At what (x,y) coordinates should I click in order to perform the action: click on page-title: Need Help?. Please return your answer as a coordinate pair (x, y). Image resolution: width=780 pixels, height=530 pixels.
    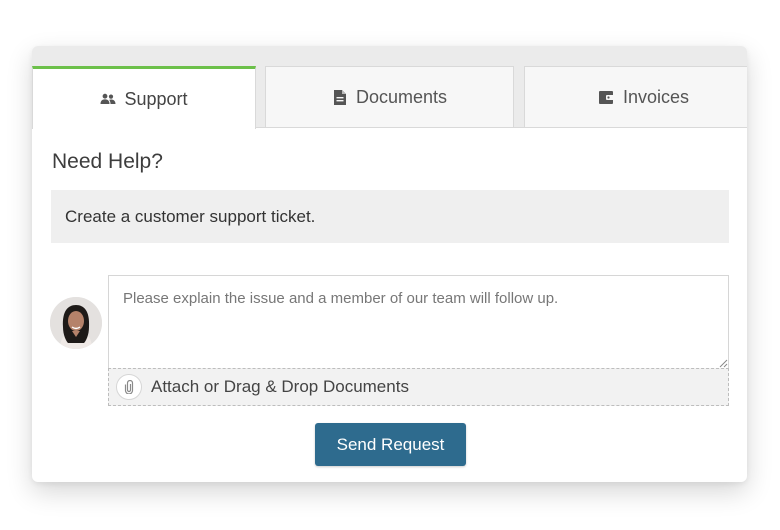
    Looking at the image, I should click on (107, 161).